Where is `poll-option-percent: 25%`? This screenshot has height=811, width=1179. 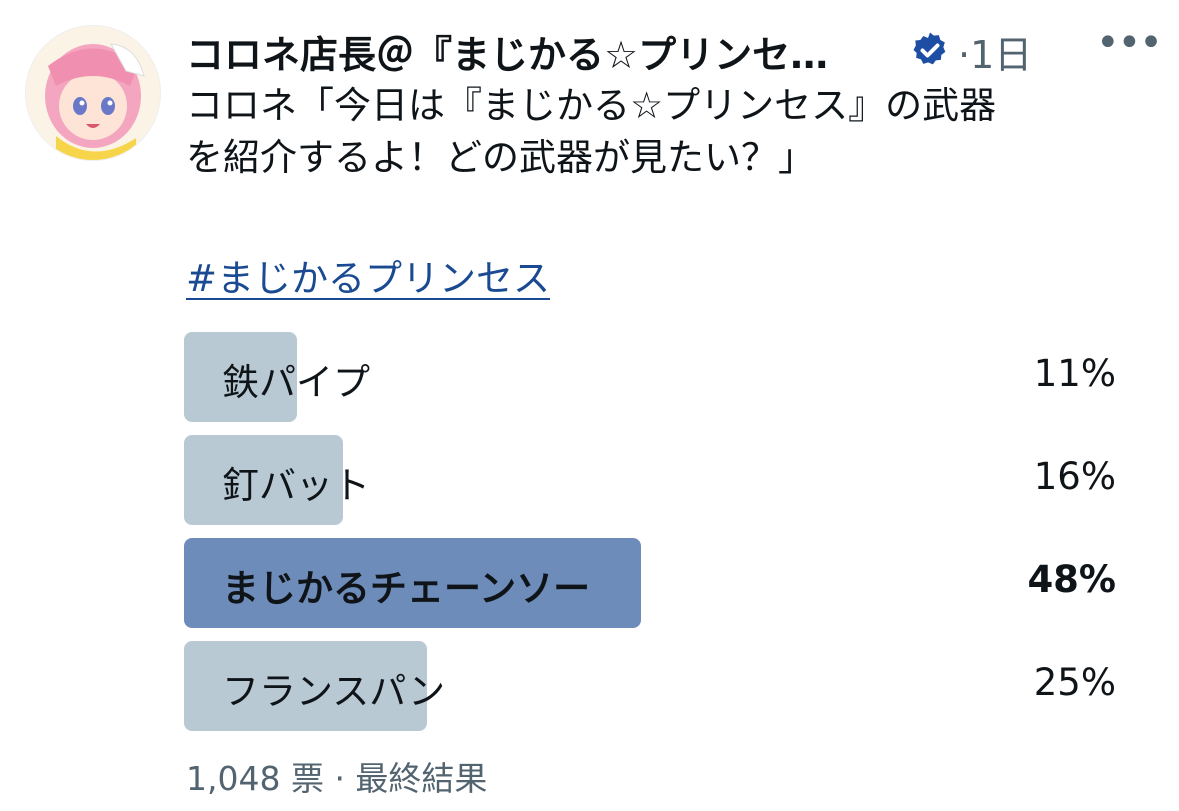
poll-option-percent: 25% is located at coordinates (1074, 682).